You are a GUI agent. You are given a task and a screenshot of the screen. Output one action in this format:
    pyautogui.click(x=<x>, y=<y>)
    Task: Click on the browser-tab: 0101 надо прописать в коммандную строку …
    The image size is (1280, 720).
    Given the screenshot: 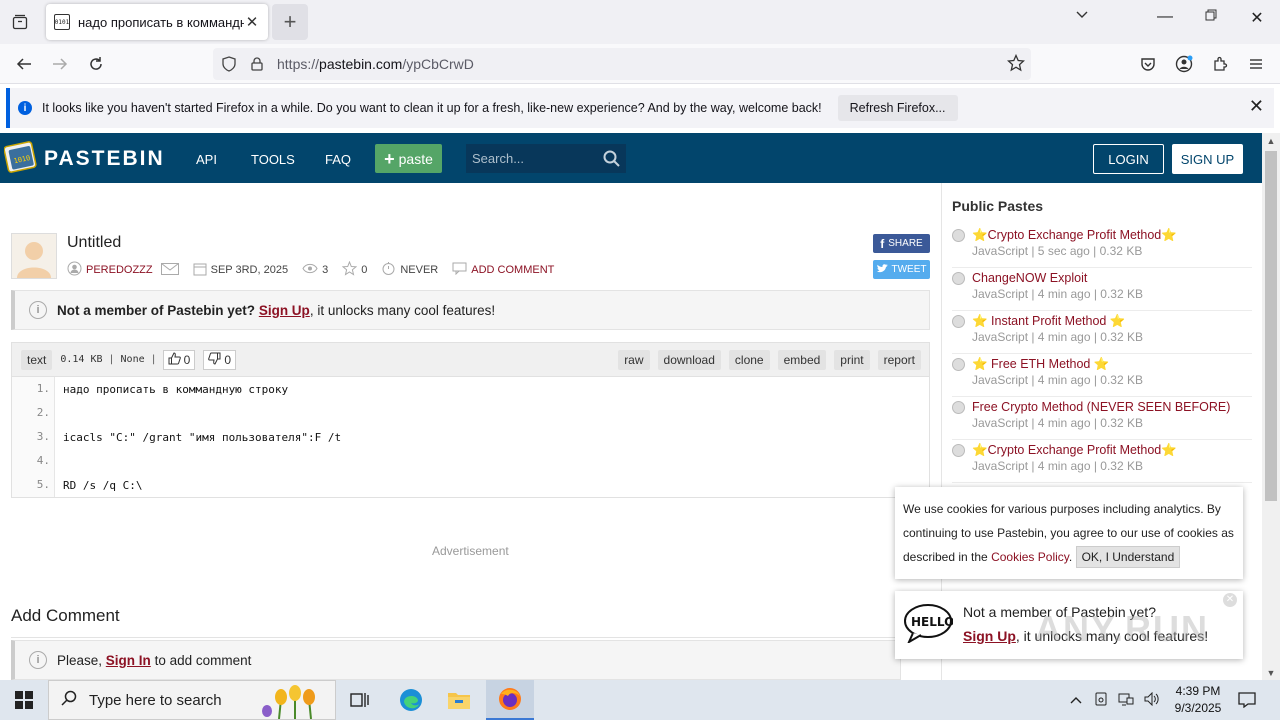 What is the action you would take?
    pyautogui.click(x=157, y=22)
    